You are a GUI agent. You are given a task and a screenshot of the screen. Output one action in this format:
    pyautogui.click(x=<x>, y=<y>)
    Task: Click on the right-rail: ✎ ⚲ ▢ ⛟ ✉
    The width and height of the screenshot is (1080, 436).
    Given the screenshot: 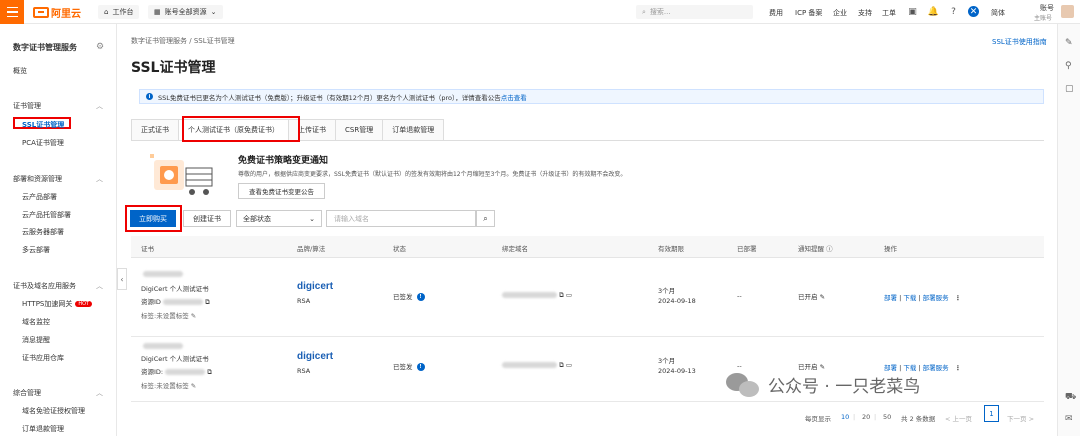 What is the action you would take?
    pyautogui.click(x=1068, y=230)
    